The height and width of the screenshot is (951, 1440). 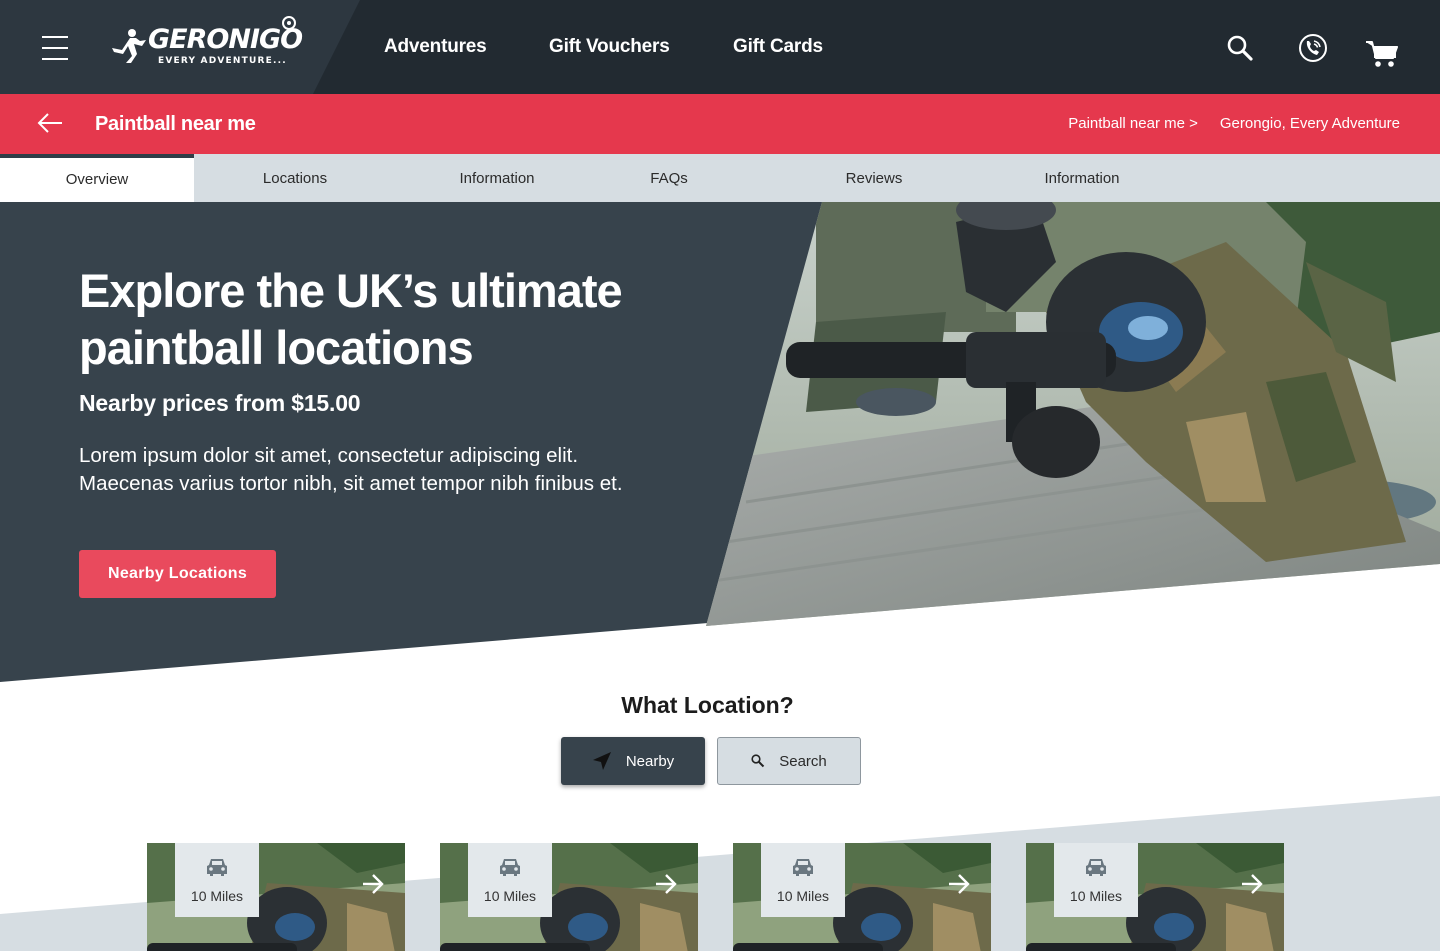 What do you see at coordinates (650, 761) in the screenshot?
I see `nearby-button-label: Nearby` at bounding box center [650, 761].